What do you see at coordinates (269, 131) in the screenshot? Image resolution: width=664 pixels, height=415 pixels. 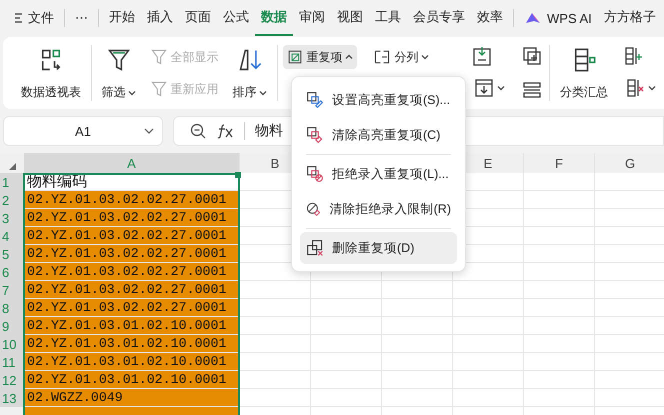 I see `formula-value: 物料` at bounding box center [269, 131].